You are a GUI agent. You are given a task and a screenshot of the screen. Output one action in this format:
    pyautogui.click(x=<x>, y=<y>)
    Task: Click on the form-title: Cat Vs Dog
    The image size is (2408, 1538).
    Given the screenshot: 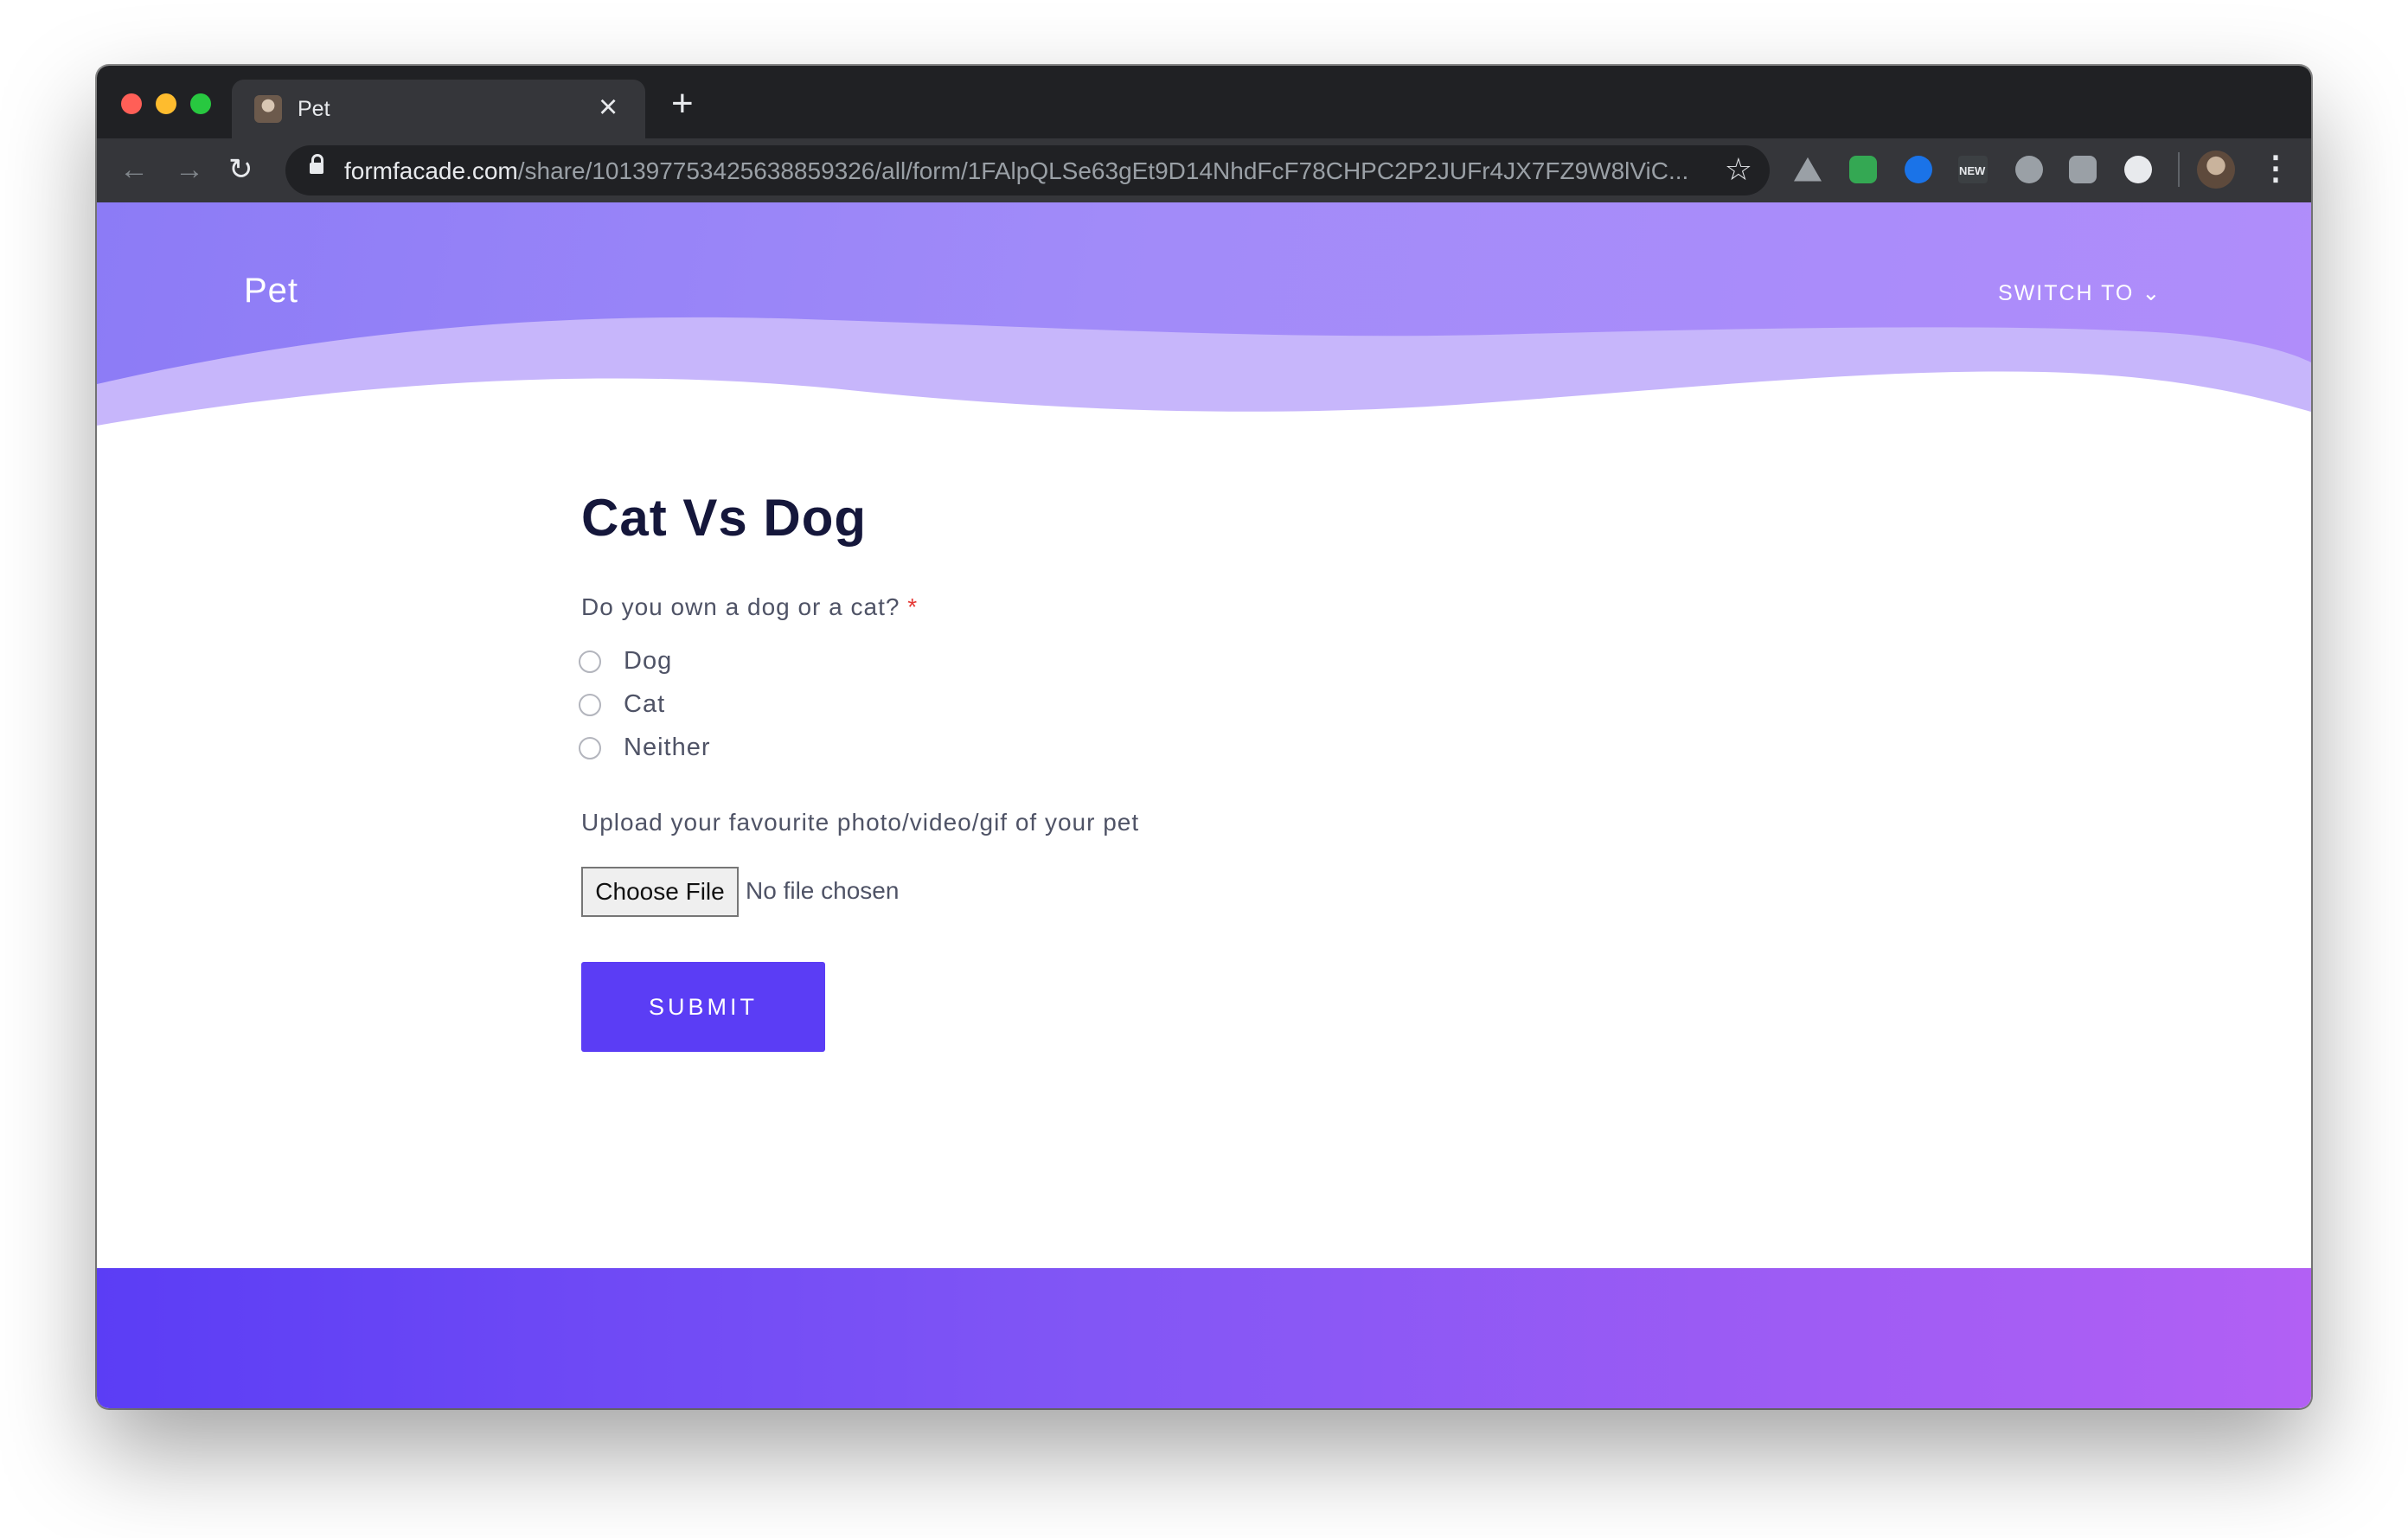 What is the action you would take?
    pyautogui.click(x=724, y=518)
    